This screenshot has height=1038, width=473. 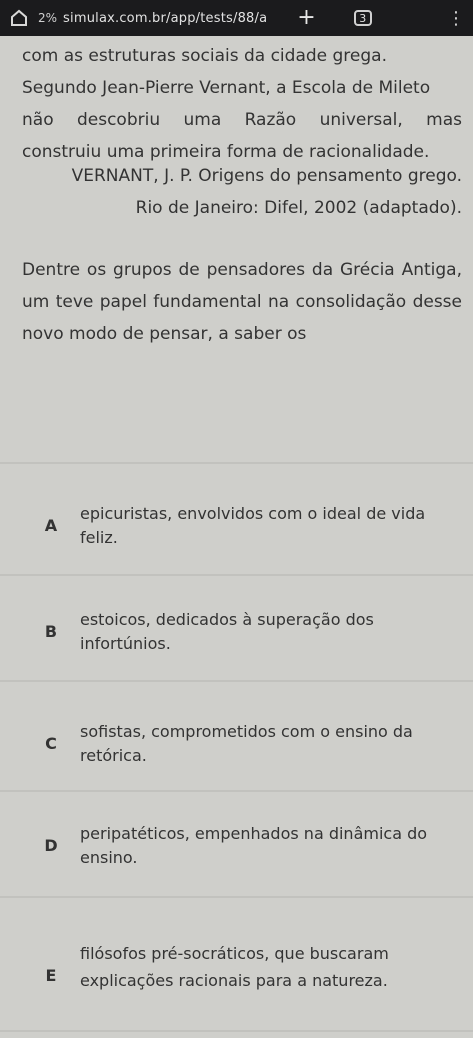 What do you see at coordinates (456, 18) in the screenshot?
I see `menu-icon: ⋮` at bounding box center [456, 18].